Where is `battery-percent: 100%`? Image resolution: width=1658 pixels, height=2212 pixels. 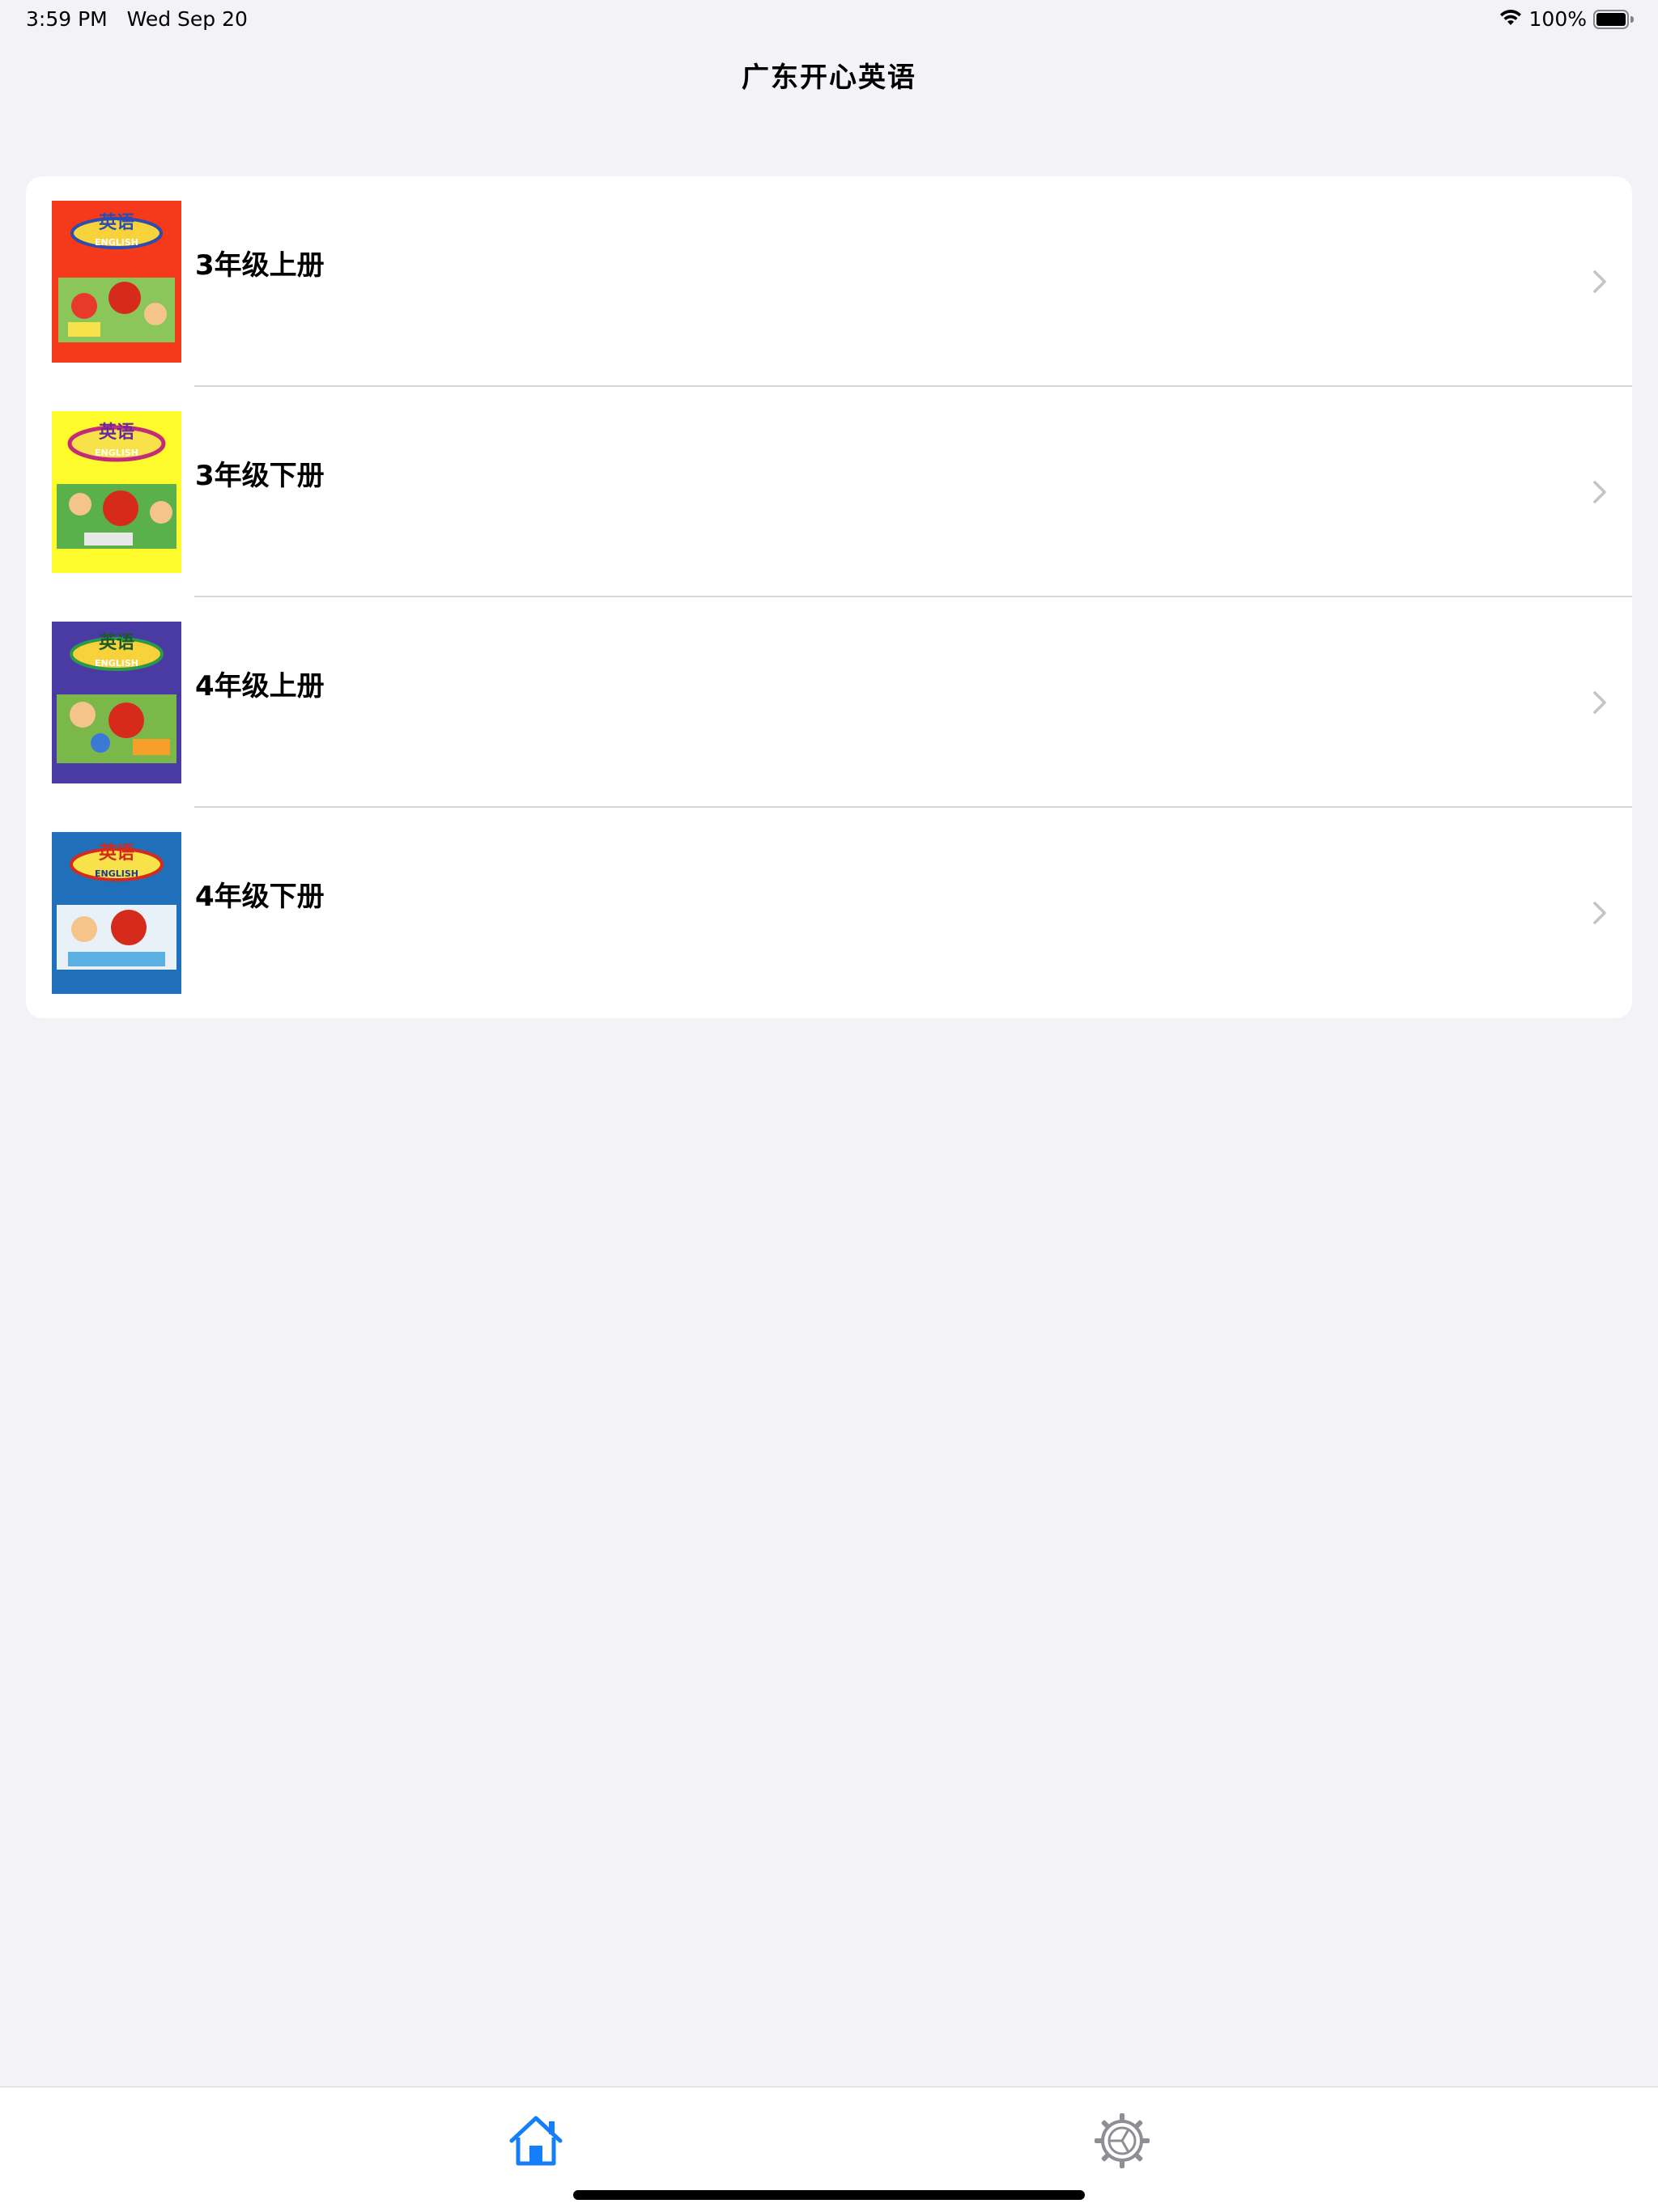
battery-percent: 100% is located at coordinates (1557, 19).